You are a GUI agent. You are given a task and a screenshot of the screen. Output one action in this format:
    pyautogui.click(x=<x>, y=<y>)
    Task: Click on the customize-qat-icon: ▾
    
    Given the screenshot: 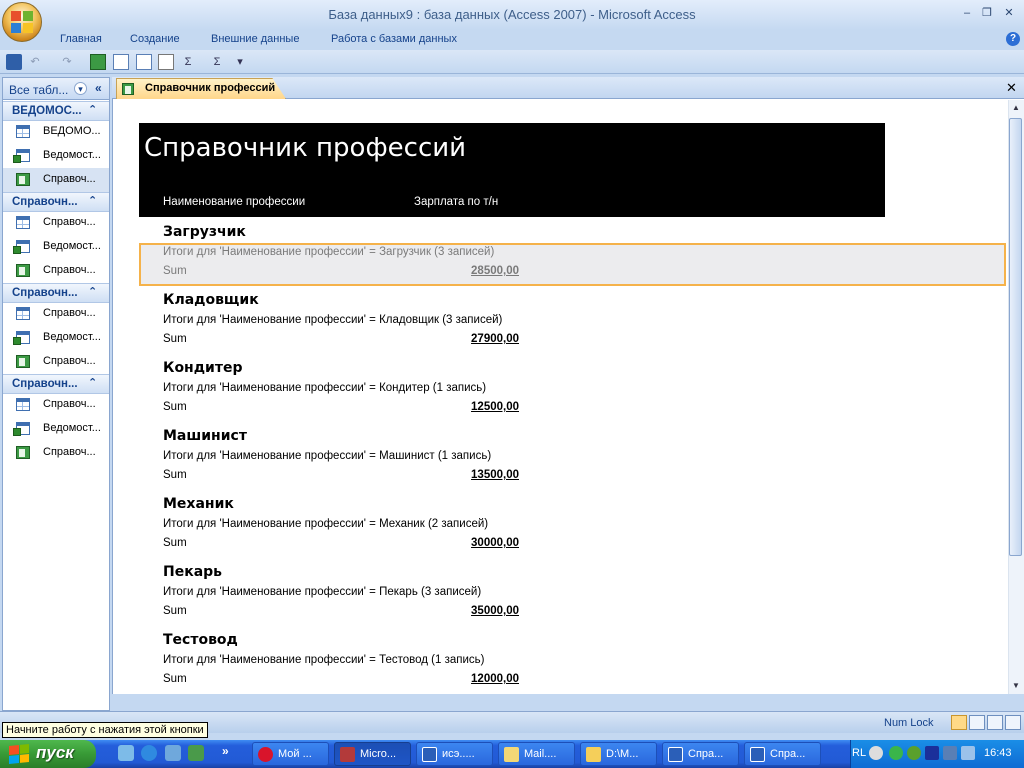 What is the action you would take?
    pyautogui.click(x=240, y=62)
    